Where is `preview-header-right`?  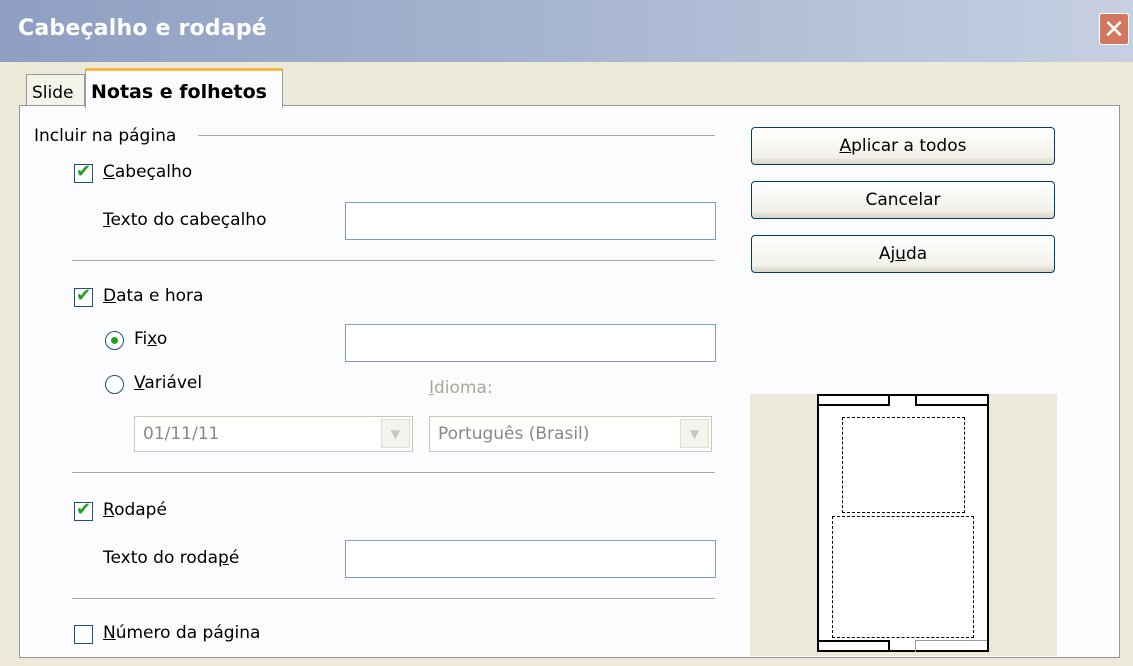 preview-header-right is located at coordinates (951, 401).